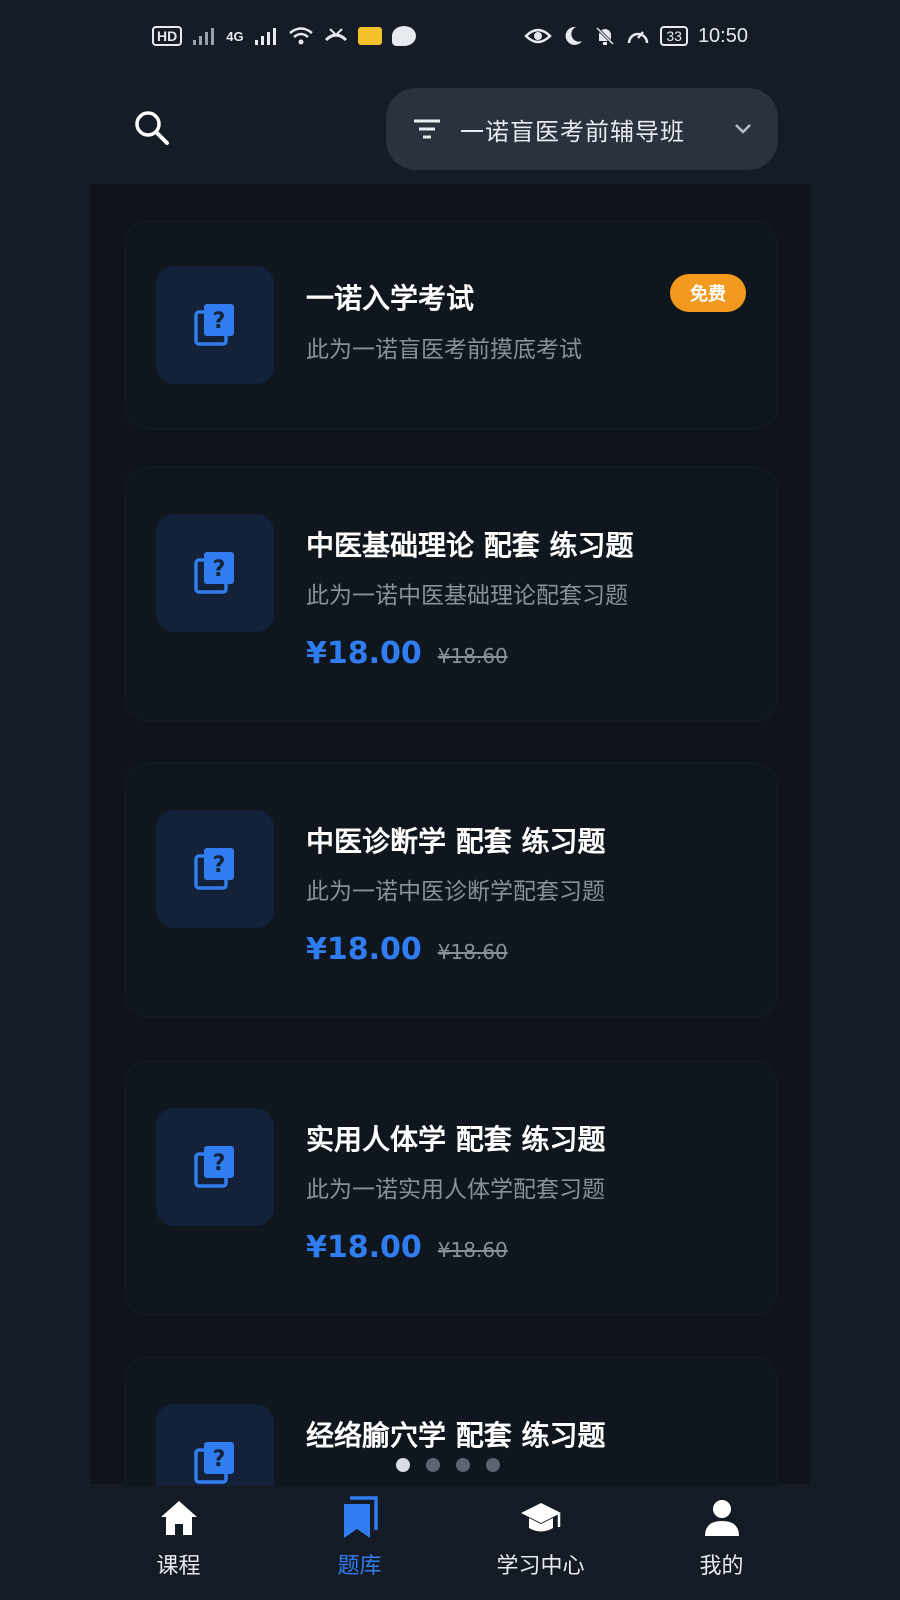 The image size is (900, 1600). What do you see at coordinates (336, 36) in the screenshot?
I see `missed-call-icon` at bounding box center [336, 36].